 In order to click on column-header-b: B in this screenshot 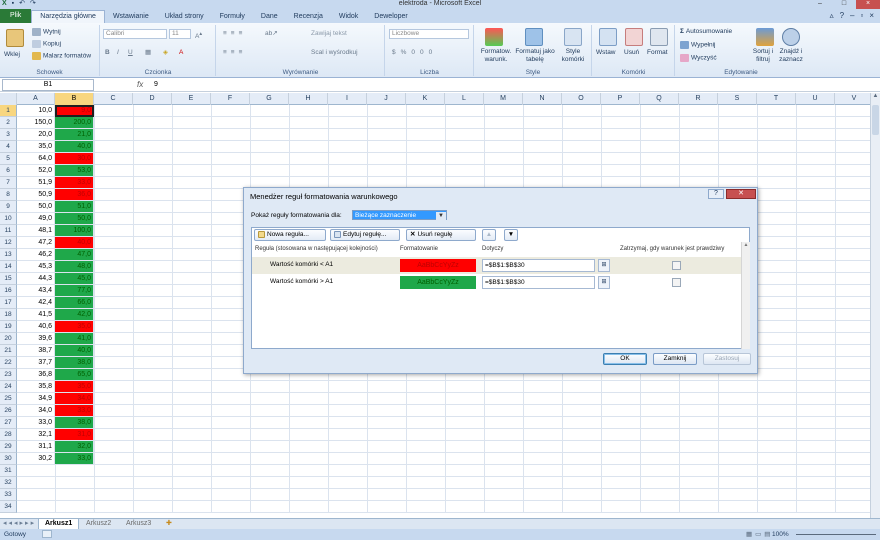, I will do `click(74, 99)`.